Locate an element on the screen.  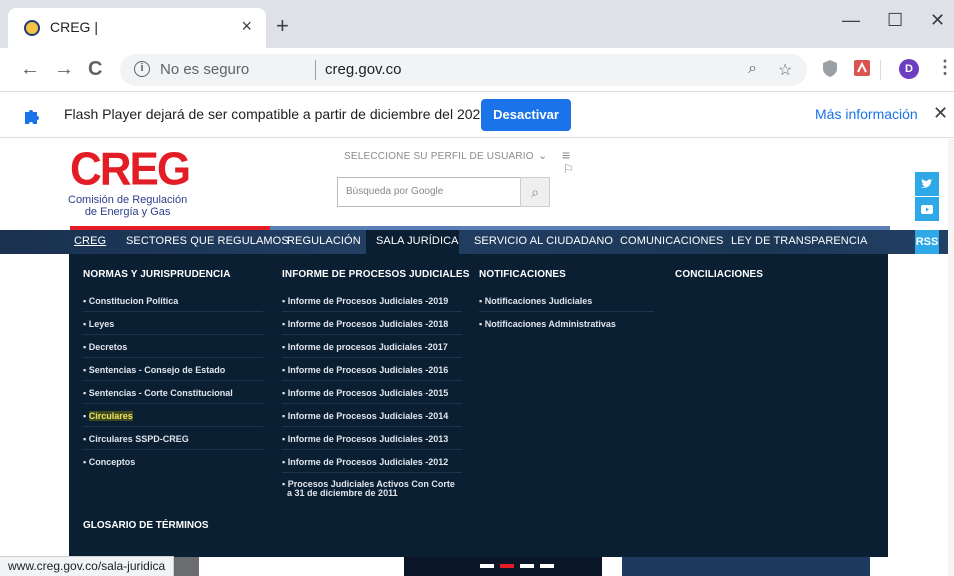
menu-link-label: Circulares SSPD-CREG is located at coordinates (138, 439).